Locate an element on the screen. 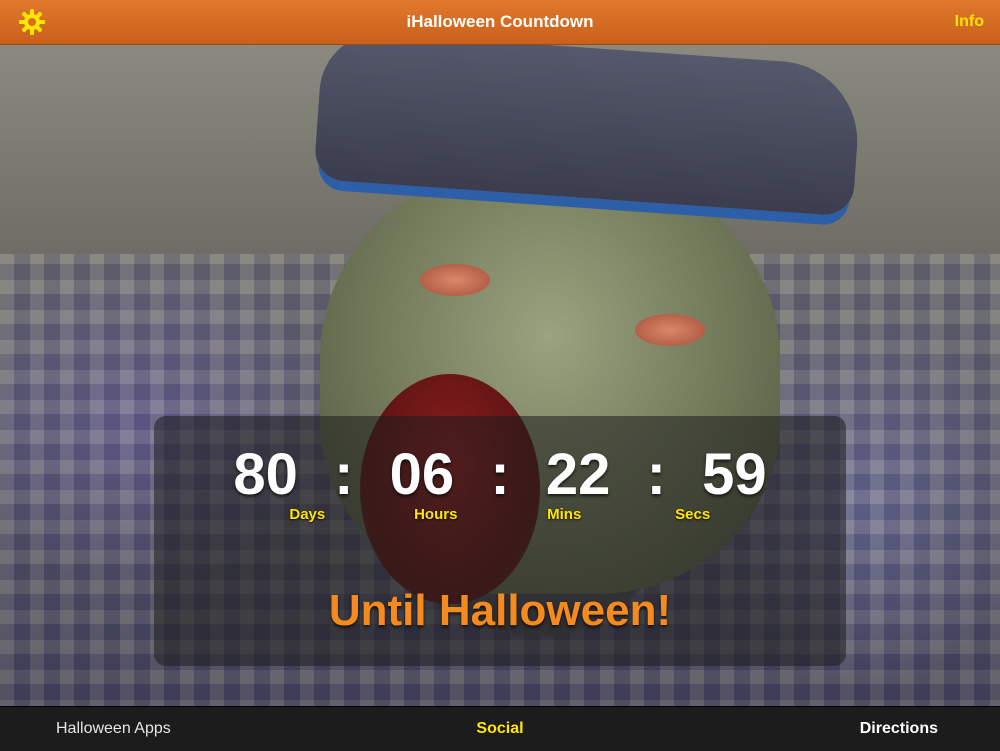 The height and width of the screenshot is (751, 1000). tab-social: Social is located at coordinates (499, 728).